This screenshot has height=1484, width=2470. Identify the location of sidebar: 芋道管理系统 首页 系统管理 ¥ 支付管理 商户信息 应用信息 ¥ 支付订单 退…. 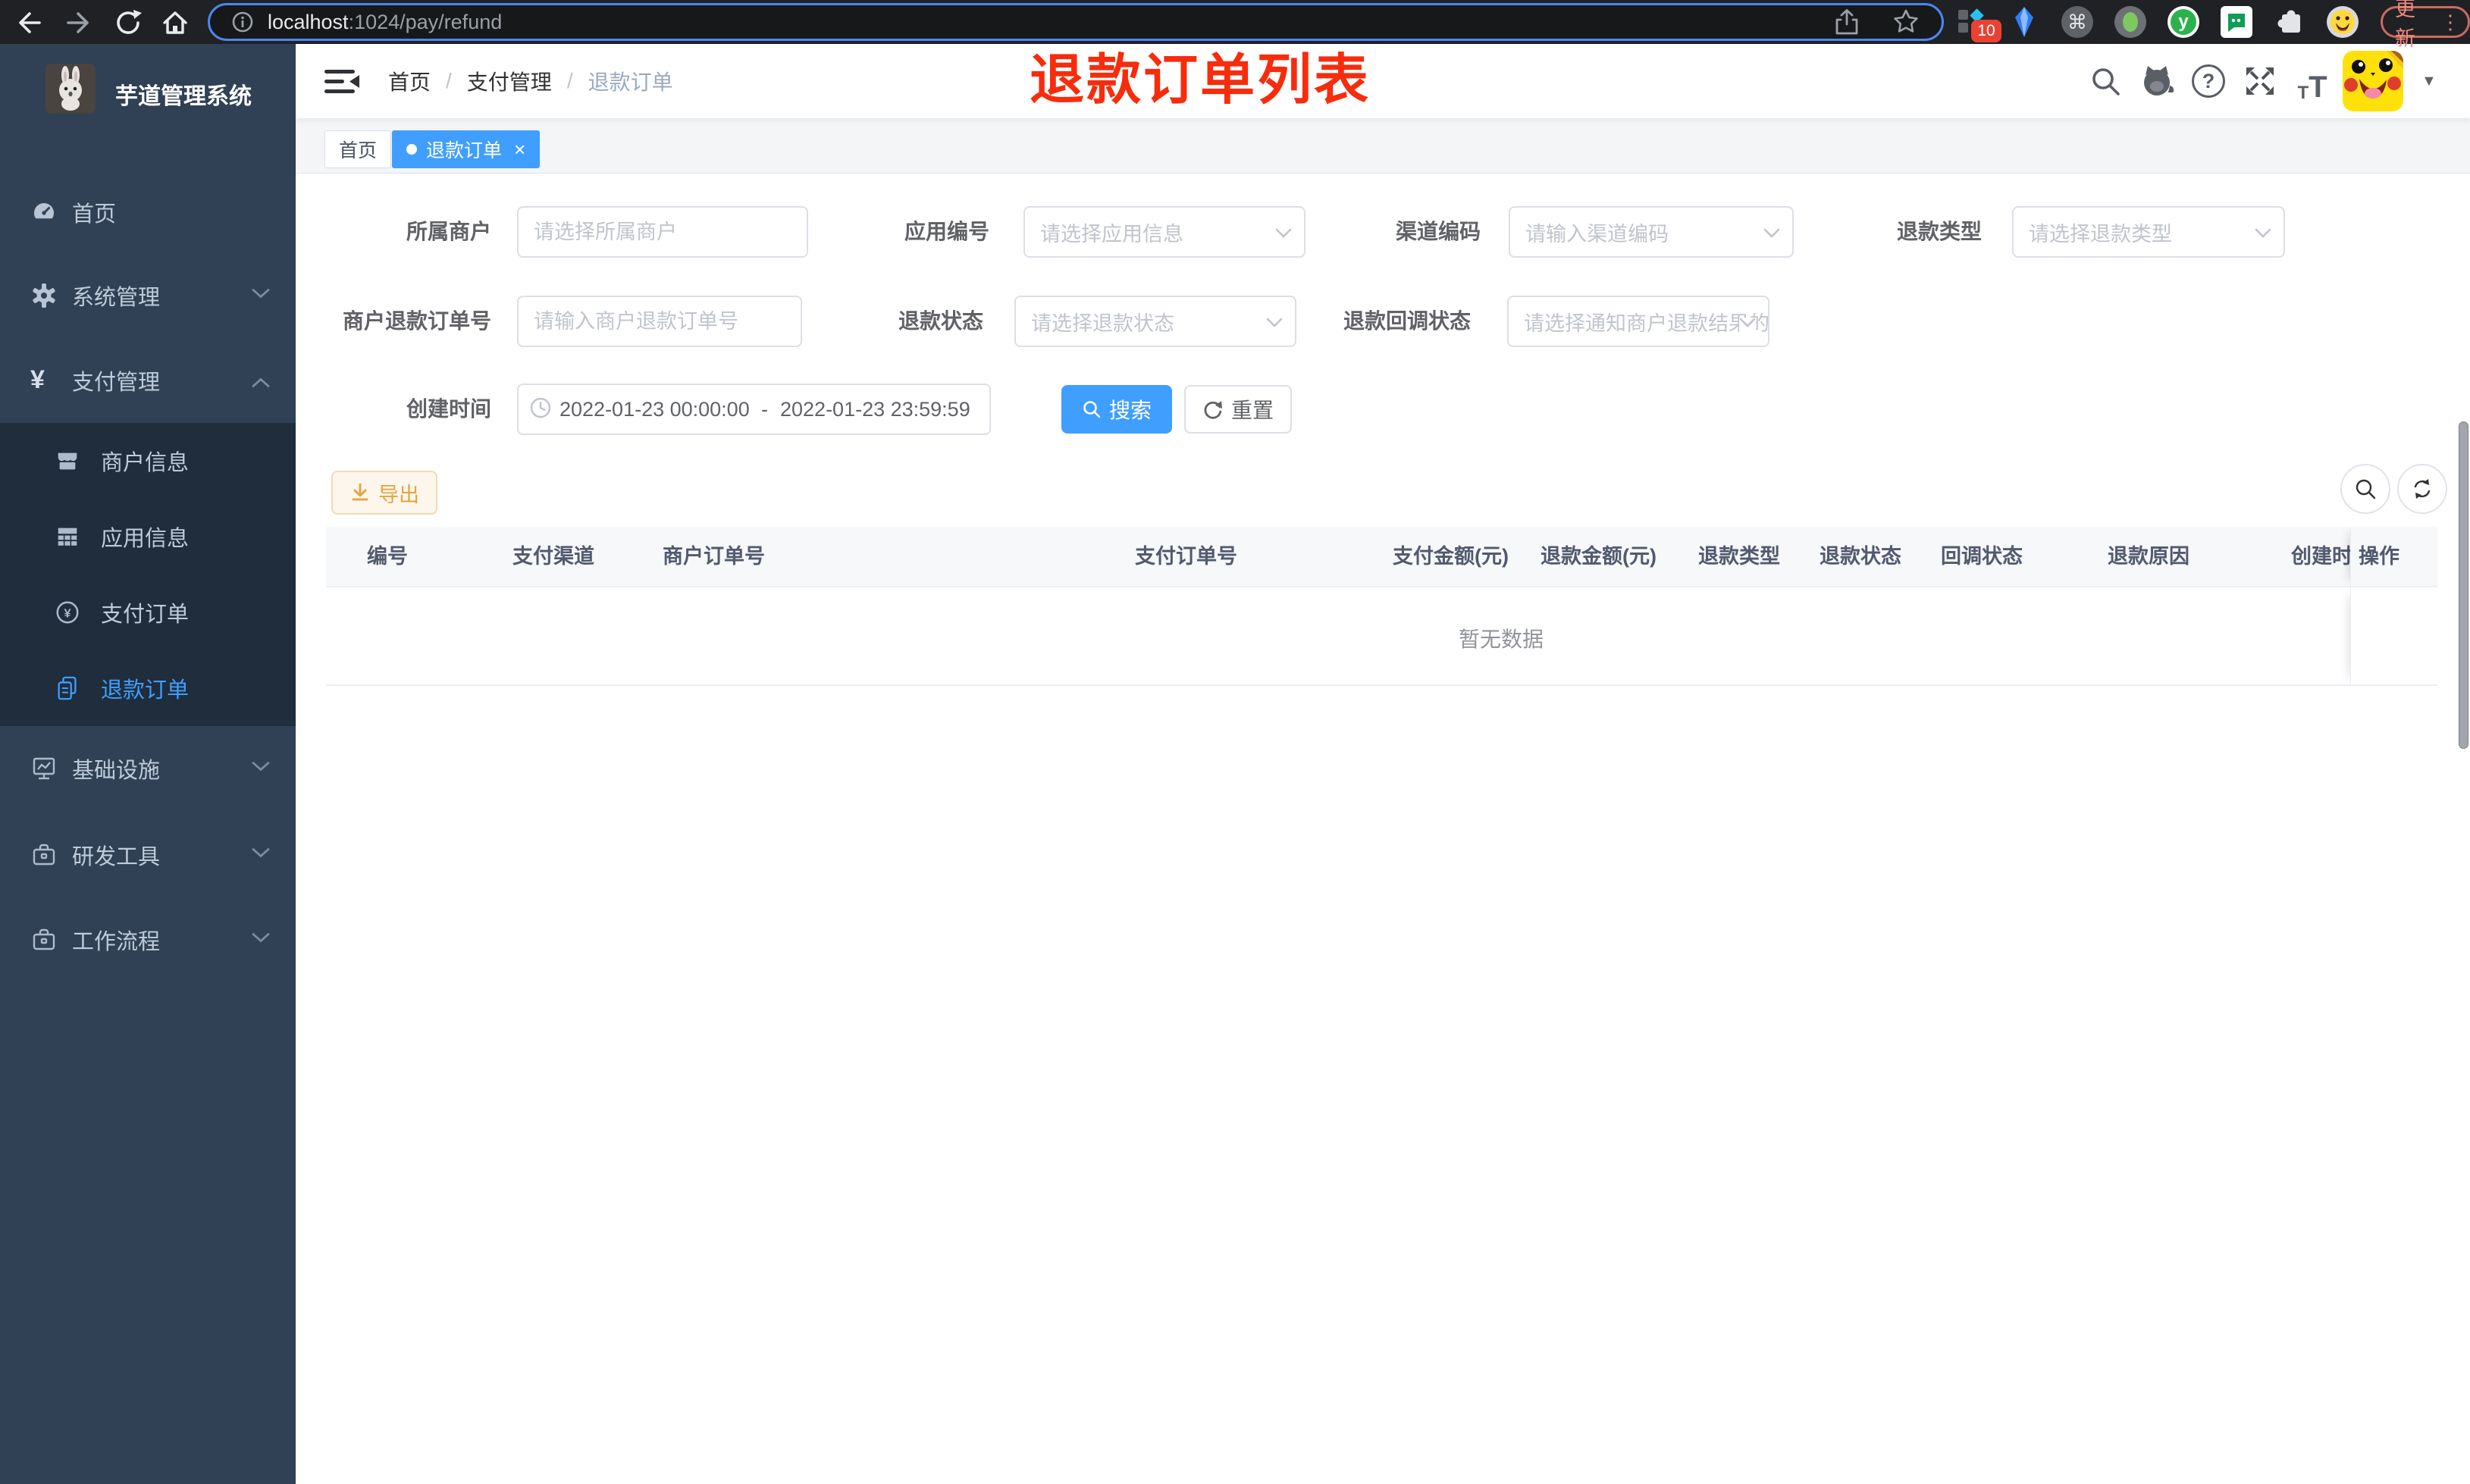
(148, 764).